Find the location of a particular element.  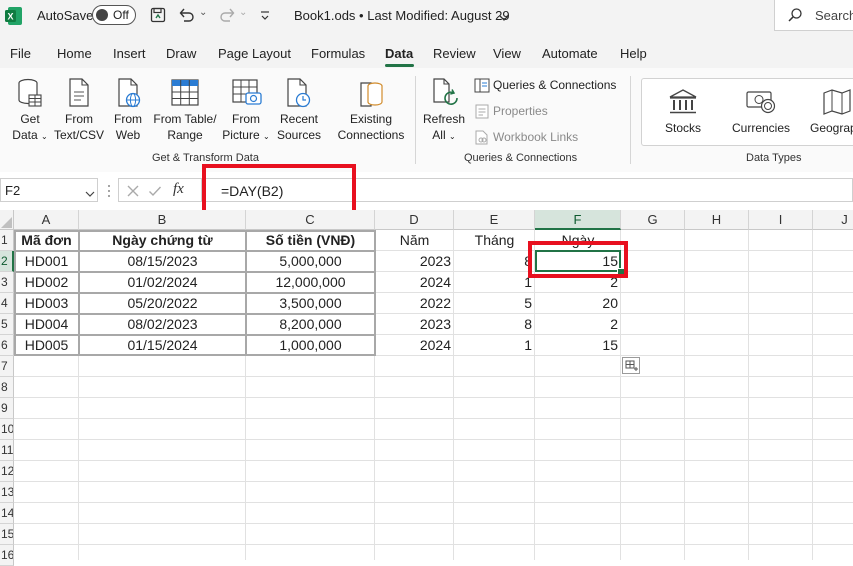

cell-c3: 12,000,000 is located at coordinates (310, 282).